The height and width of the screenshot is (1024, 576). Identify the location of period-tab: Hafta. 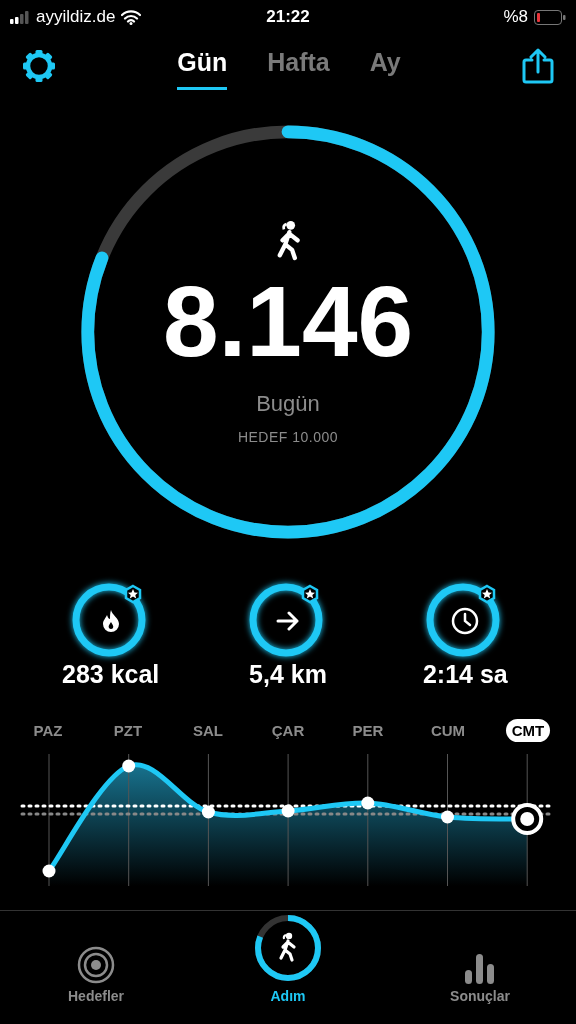
(298, 66).